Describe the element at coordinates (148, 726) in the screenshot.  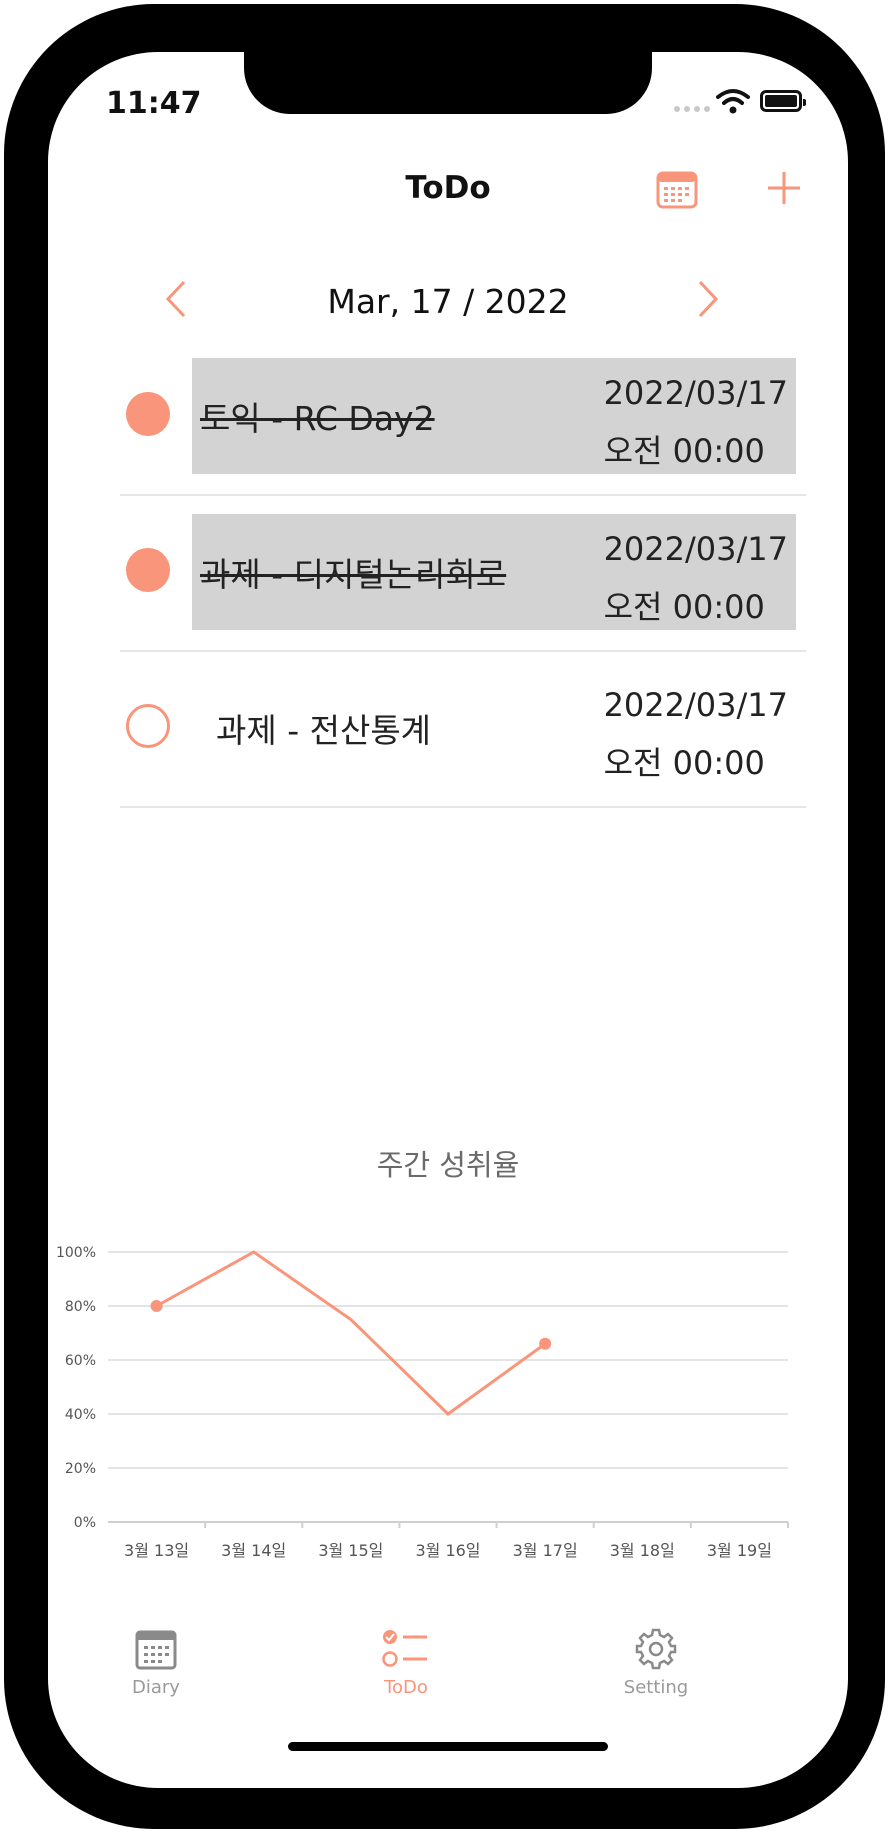
I see `checkbox-unchecked` at that location.